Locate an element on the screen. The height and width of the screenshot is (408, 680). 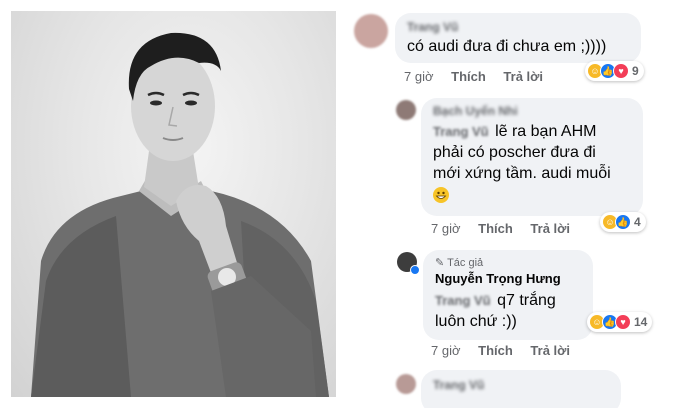
pencil-icon: ✎ is located at coordinates (440, 263).